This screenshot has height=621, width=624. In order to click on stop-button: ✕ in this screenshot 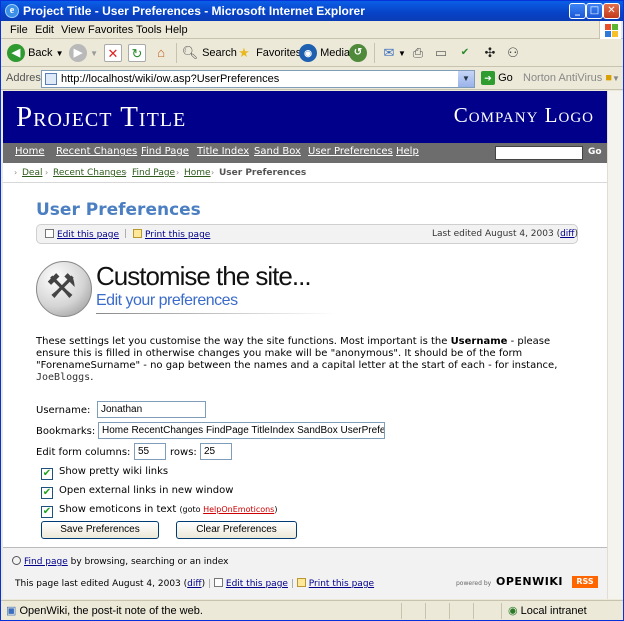, I will do `click(113, 53)`.